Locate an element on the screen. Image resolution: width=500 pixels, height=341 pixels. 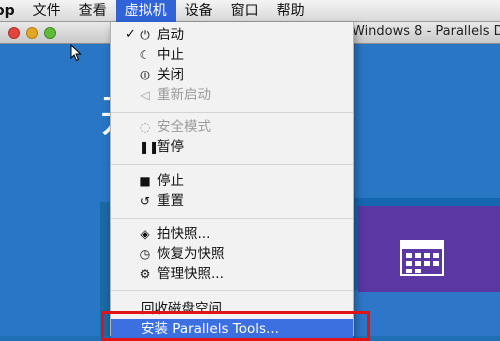
manage-snapshot-icon: ⚙ is located at coordinates (145, 274).